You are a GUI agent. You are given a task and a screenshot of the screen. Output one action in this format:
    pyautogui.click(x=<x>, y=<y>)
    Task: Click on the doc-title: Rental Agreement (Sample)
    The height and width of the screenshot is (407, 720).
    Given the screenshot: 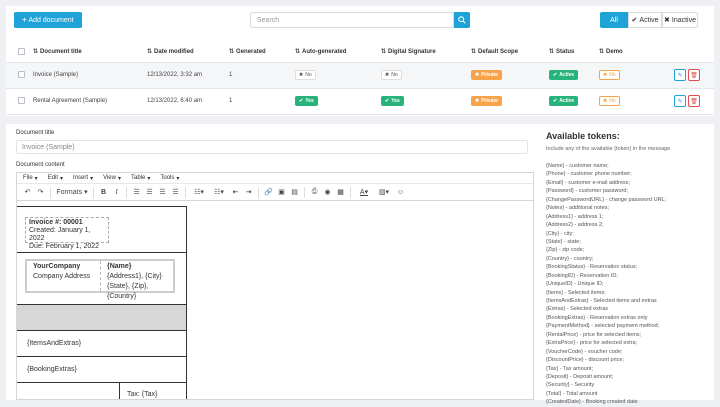 What is the action you would take?
    pyautogui.click(x=86, y=101)
    